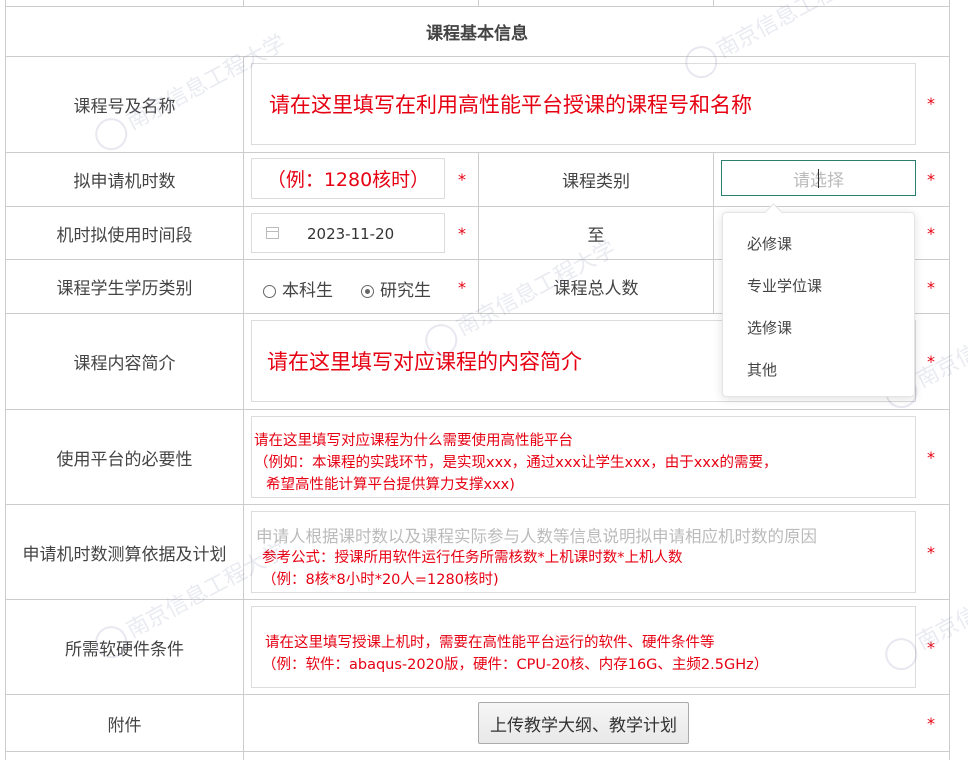 This screenshot has width=968, height=760. I want to click on intro-hint: 请在这里填写对应课程的内容简介, so click(424, 362).